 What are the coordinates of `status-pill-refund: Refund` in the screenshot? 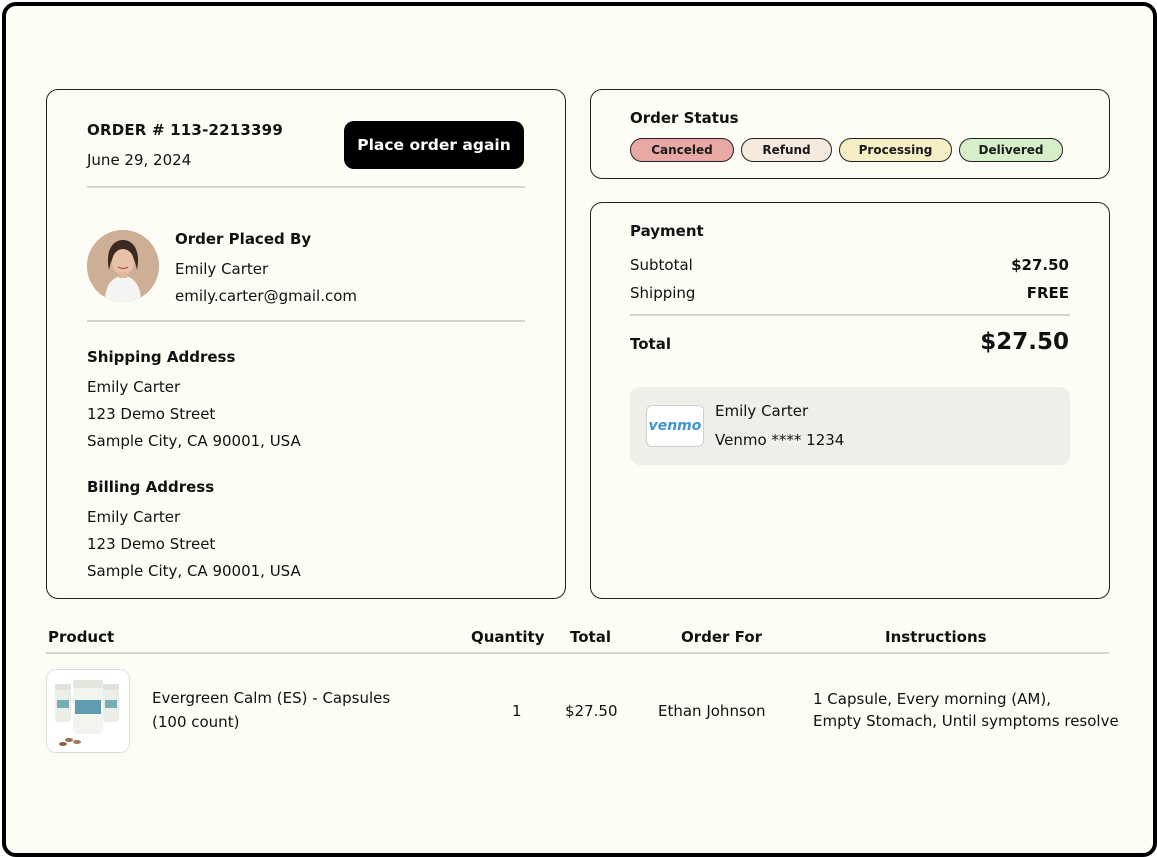 It's located at (786, 150).